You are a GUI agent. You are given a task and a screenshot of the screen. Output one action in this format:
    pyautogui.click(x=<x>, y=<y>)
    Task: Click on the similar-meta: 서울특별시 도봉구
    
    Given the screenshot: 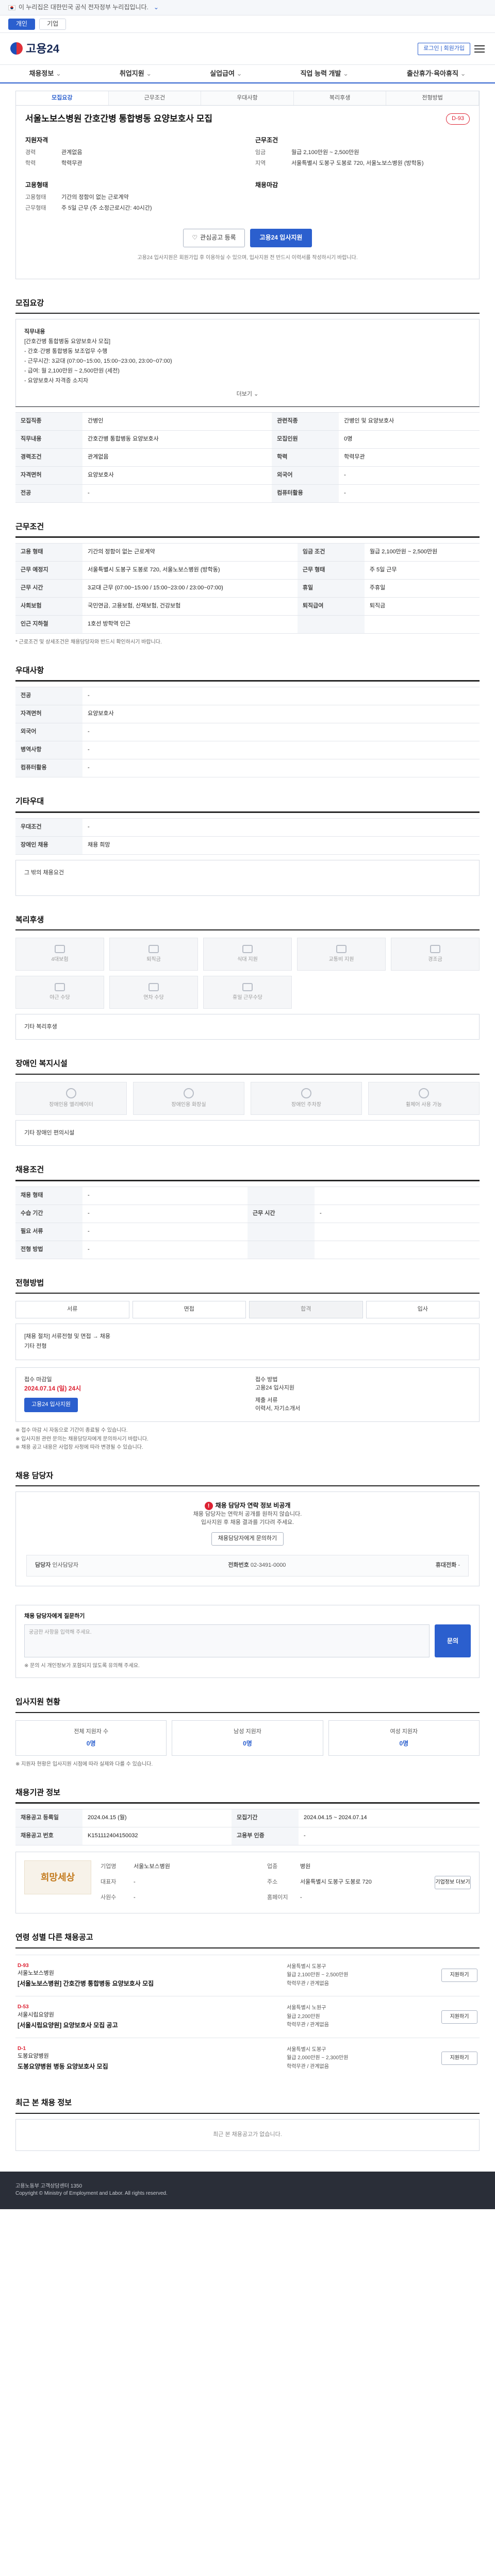 What is the action you would take?
    pyautogui.click(x=307, y=2049)
    